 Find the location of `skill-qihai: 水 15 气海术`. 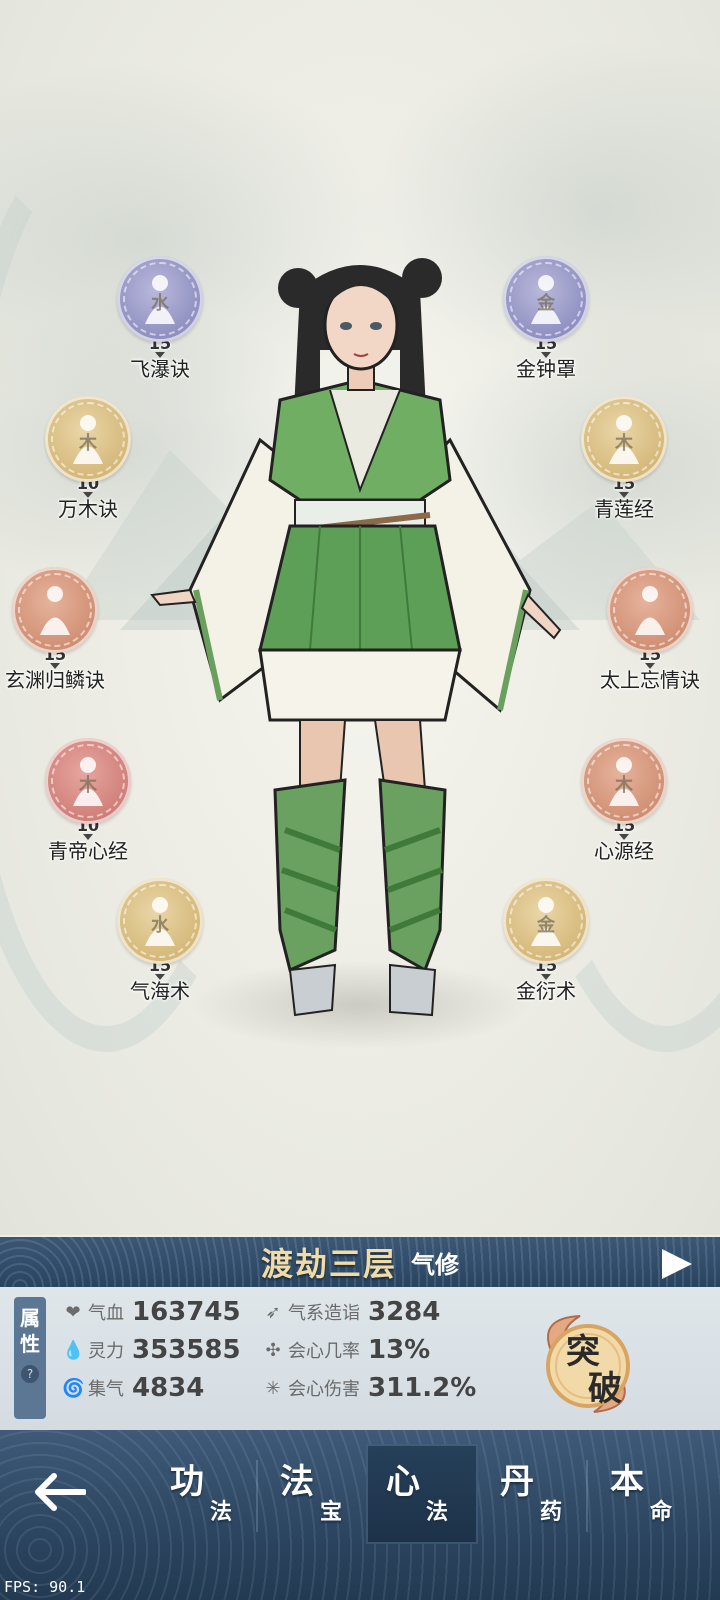

skill-qihai: 水 15 气海术 is located at coordinates (160, 940).